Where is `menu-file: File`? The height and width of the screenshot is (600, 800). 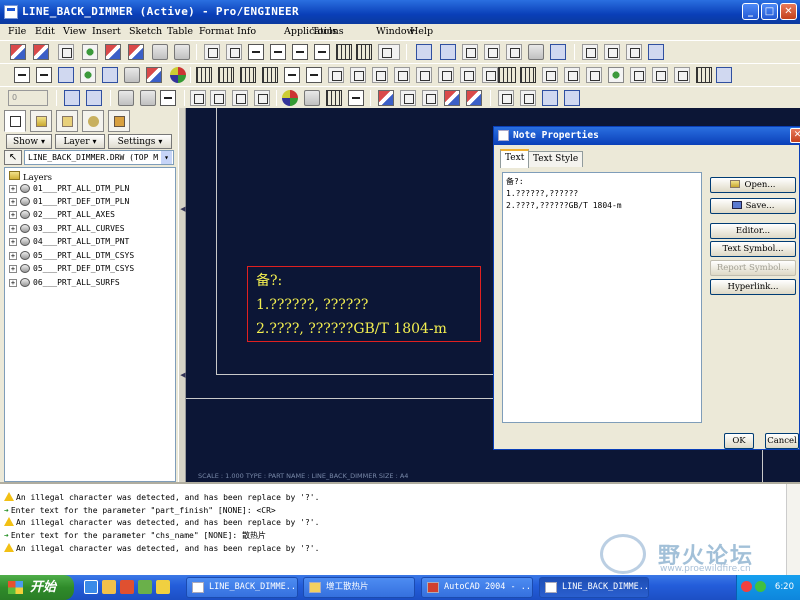 menu-file: File is located at coordinates (17, 31).